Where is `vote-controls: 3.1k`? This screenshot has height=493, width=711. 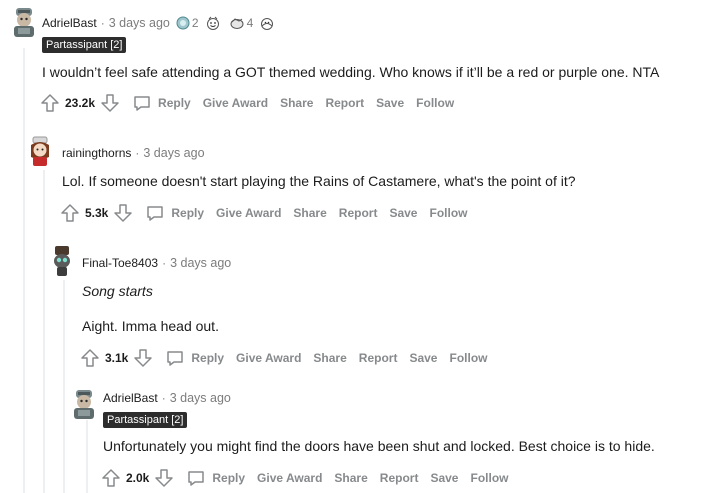
vote-controls: 3.1k is located at coordinates (116, 358).